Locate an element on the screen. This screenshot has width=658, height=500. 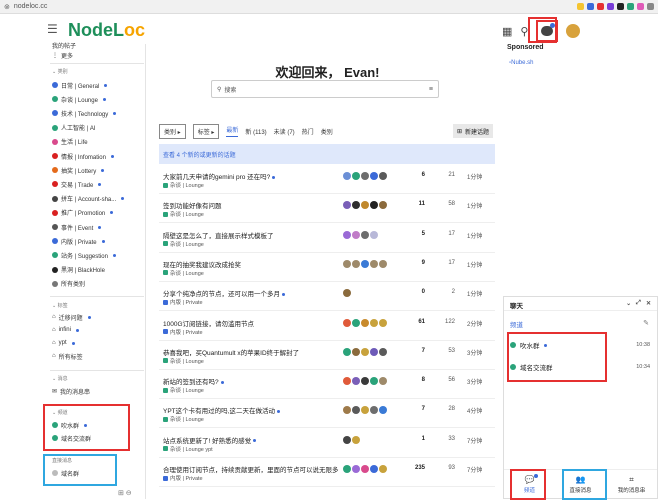
tab-hot: 热门 is located at coordinates (308, 131).